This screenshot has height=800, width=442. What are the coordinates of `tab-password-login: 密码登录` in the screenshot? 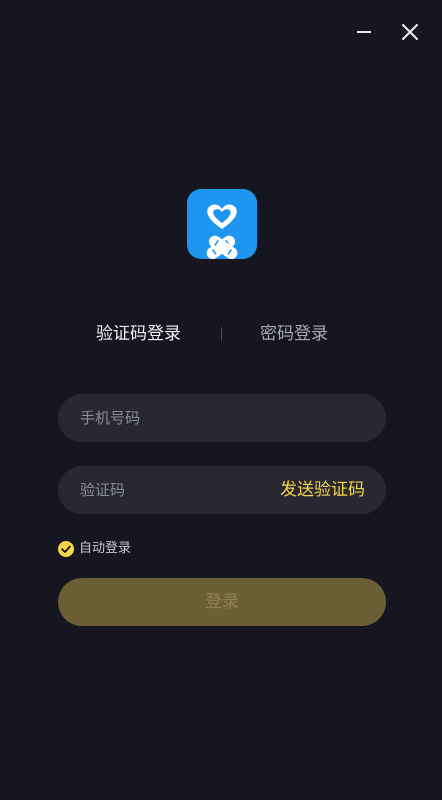 It's located at (294, 334).